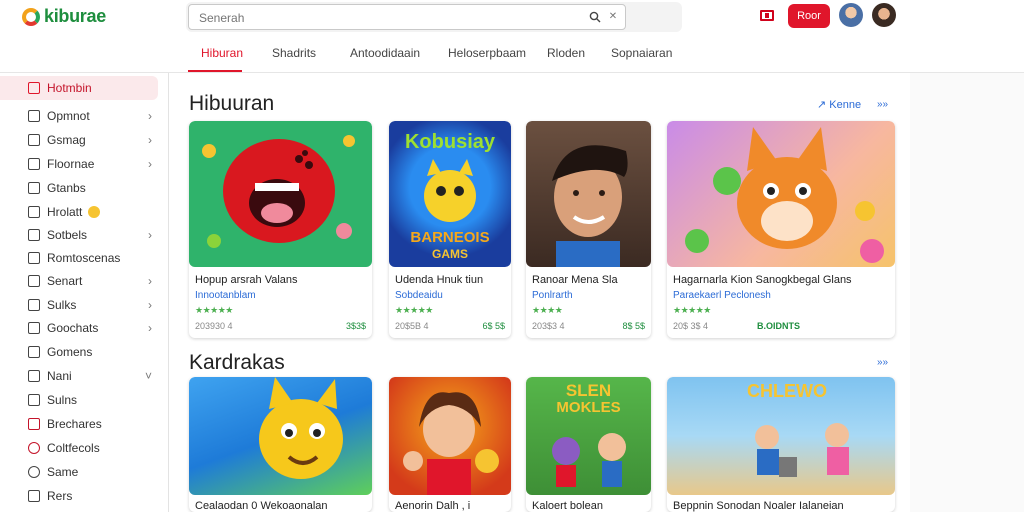 This screenshot has height=512, width=1024. What do you see at coordinates (450, 142) in the screenshot?
I see `art-title: Kobusiay` at bounding box center [450, 142].